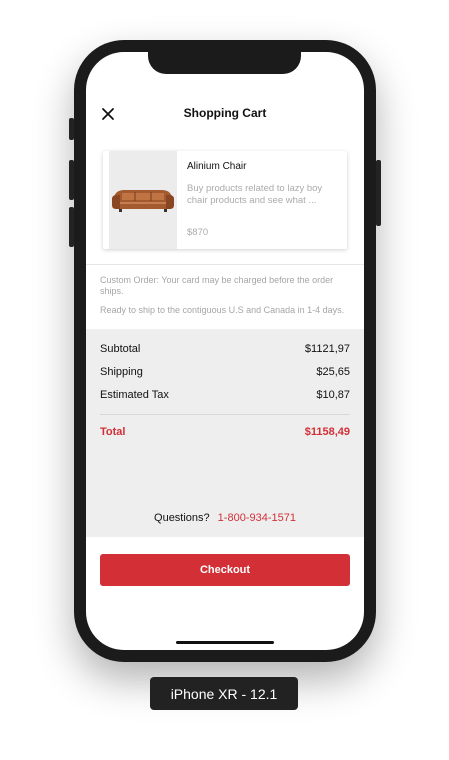  I want to click on support-phone-link: 1-800-934-1571, so click(257, 518).